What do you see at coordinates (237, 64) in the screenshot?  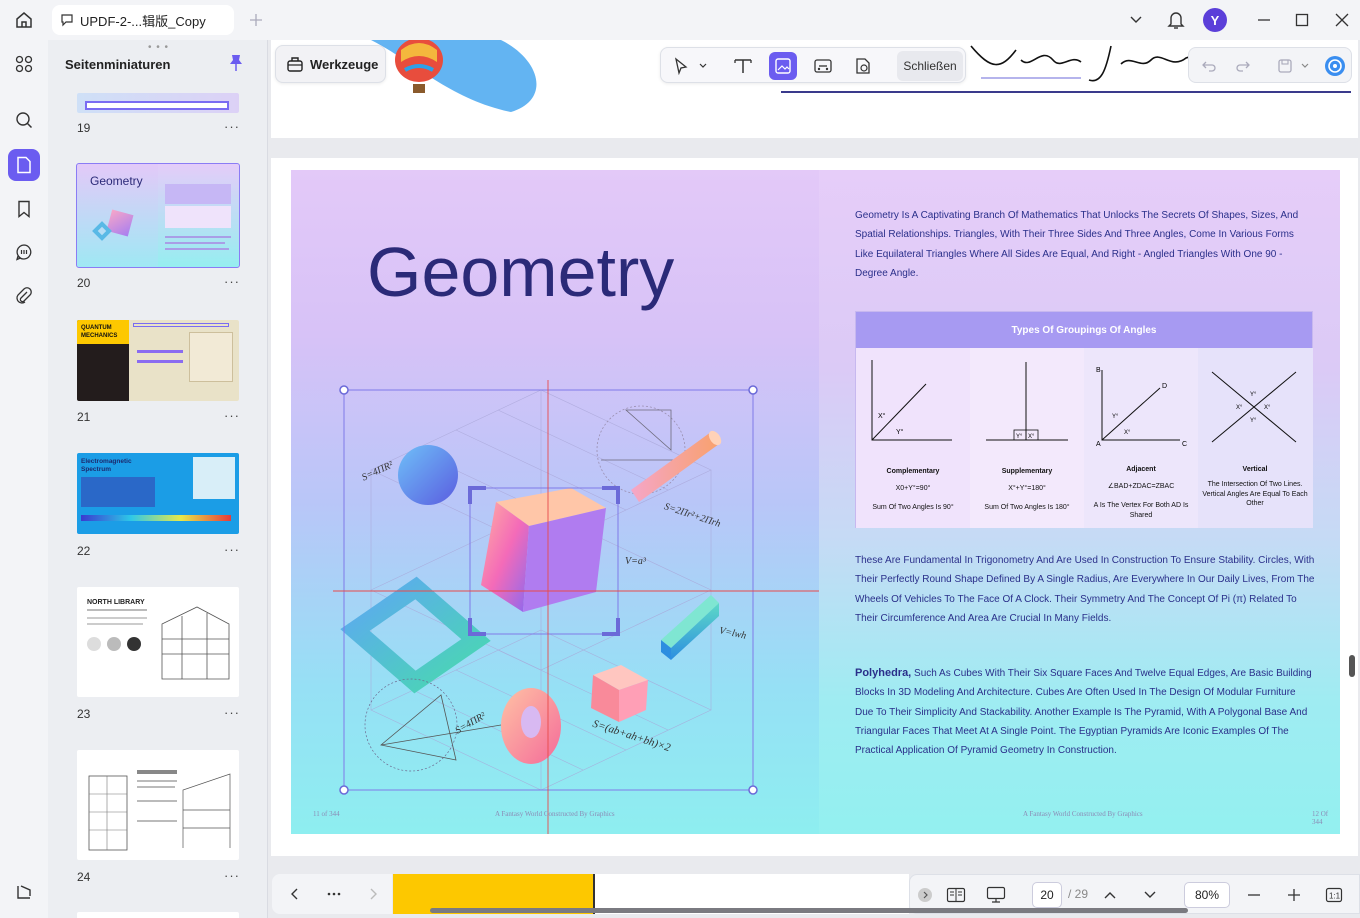 I see `pin-icon` at bounding box center [237, 64].